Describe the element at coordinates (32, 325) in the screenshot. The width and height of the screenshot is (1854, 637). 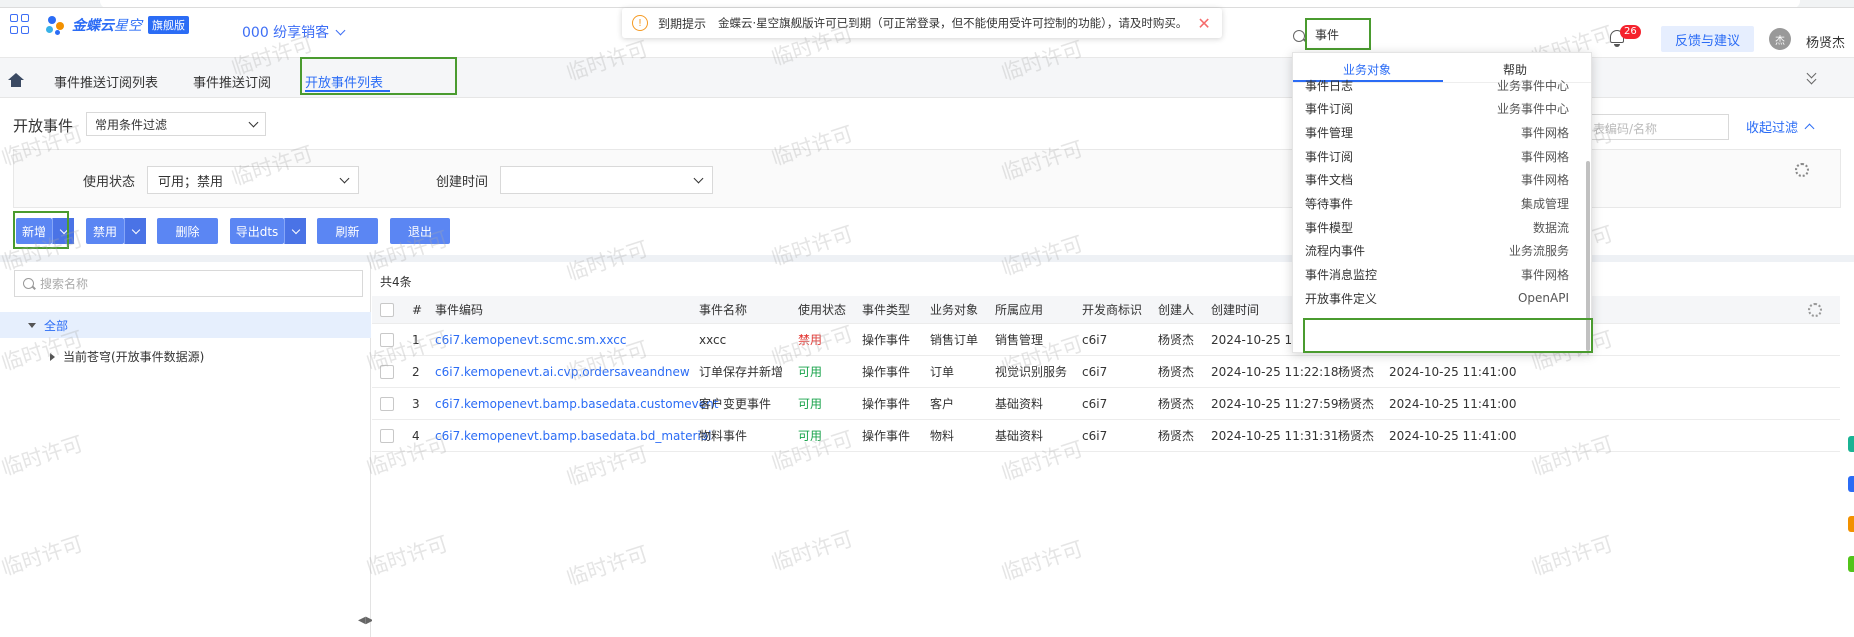
I see `caret-down-icon` at that location.